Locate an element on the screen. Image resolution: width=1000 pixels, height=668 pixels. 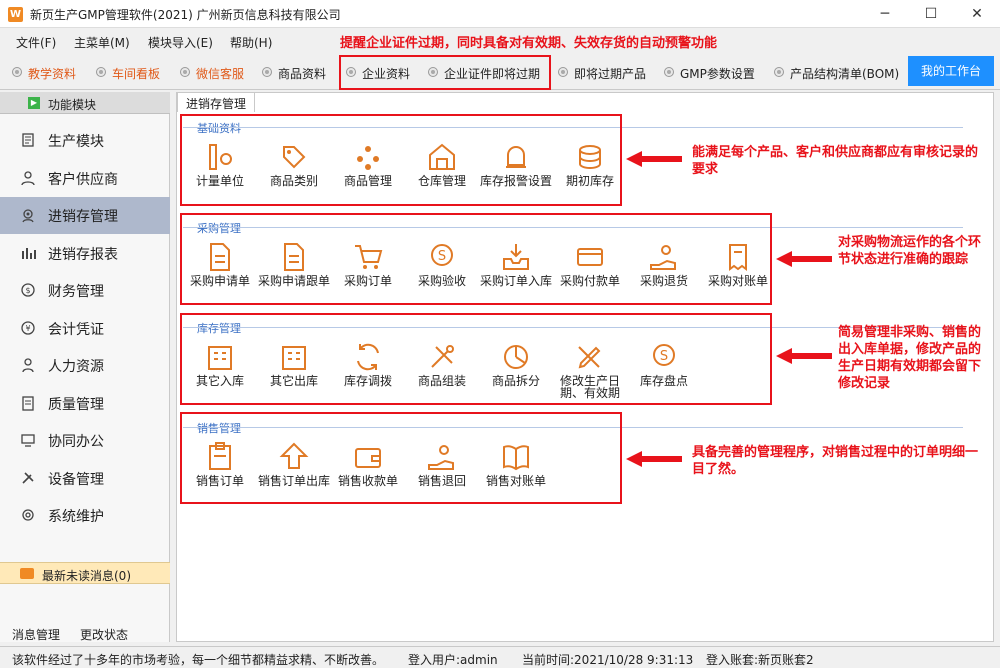
quick-teaching: 教学资料 is located at coordinates (44, 73).